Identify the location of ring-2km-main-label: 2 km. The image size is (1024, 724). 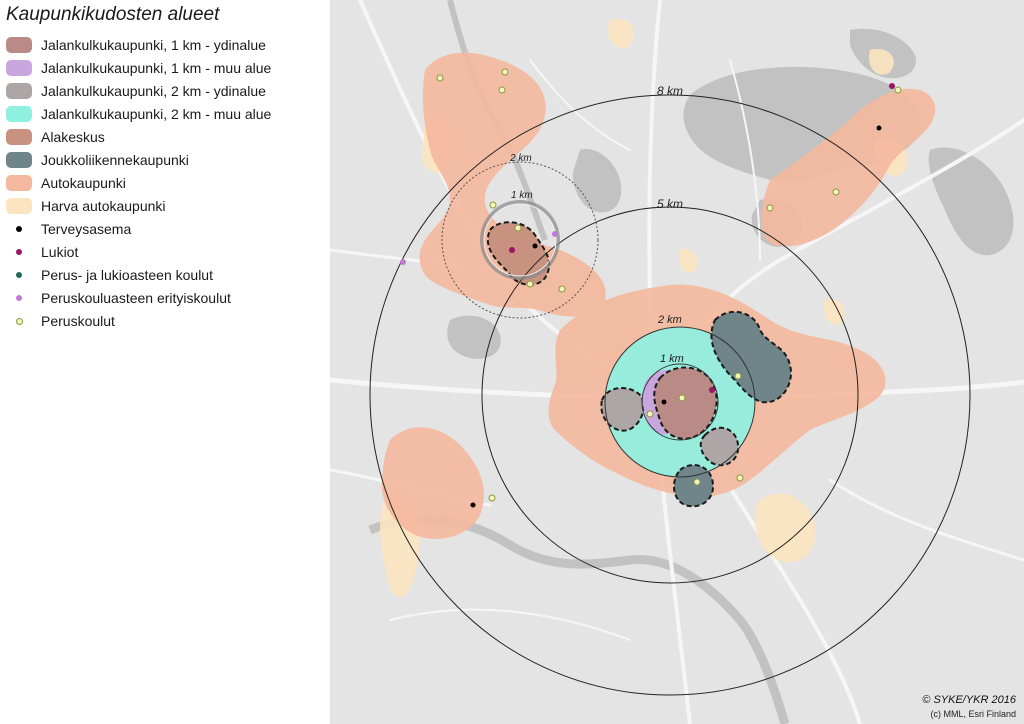
(670, 320).